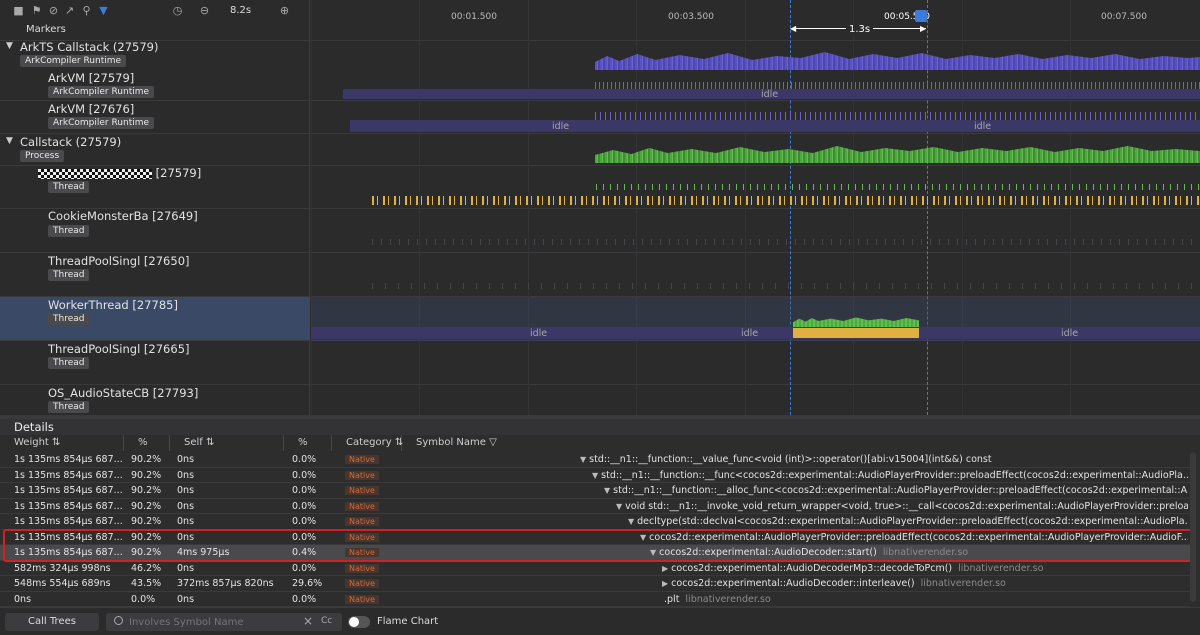 This screenshot has width=1200, height=635. What do you see at coordinates (474, 17) in the screenshot?
I see `tick-label: 00:01.500` at bounding box center [474, 17].